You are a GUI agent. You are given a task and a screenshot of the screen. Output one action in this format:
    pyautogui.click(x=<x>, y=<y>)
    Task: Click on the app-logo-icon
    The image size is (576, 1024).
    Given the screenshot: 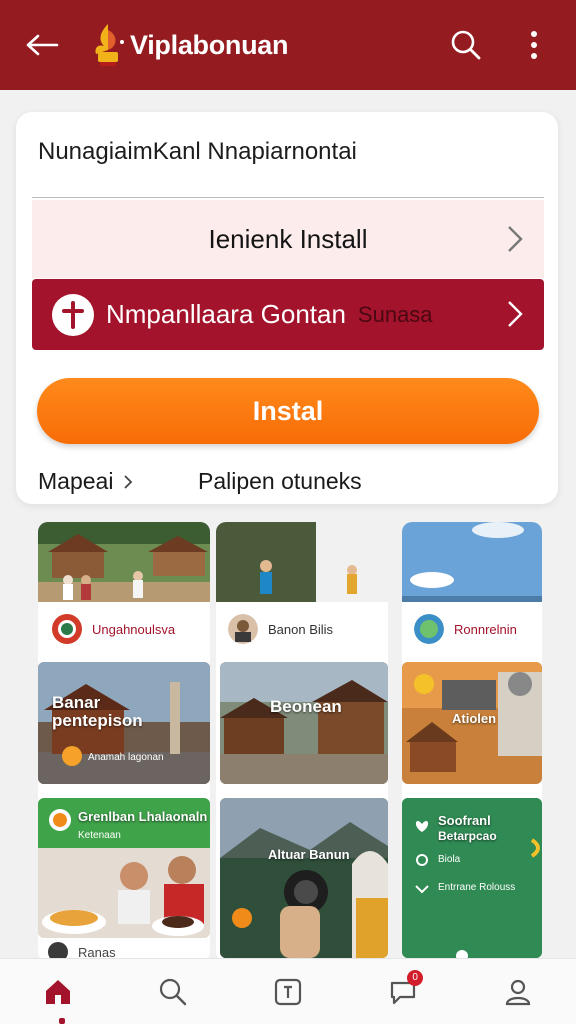 What is the action you would take?
    pyautogui.click(x=108, y=45)
    